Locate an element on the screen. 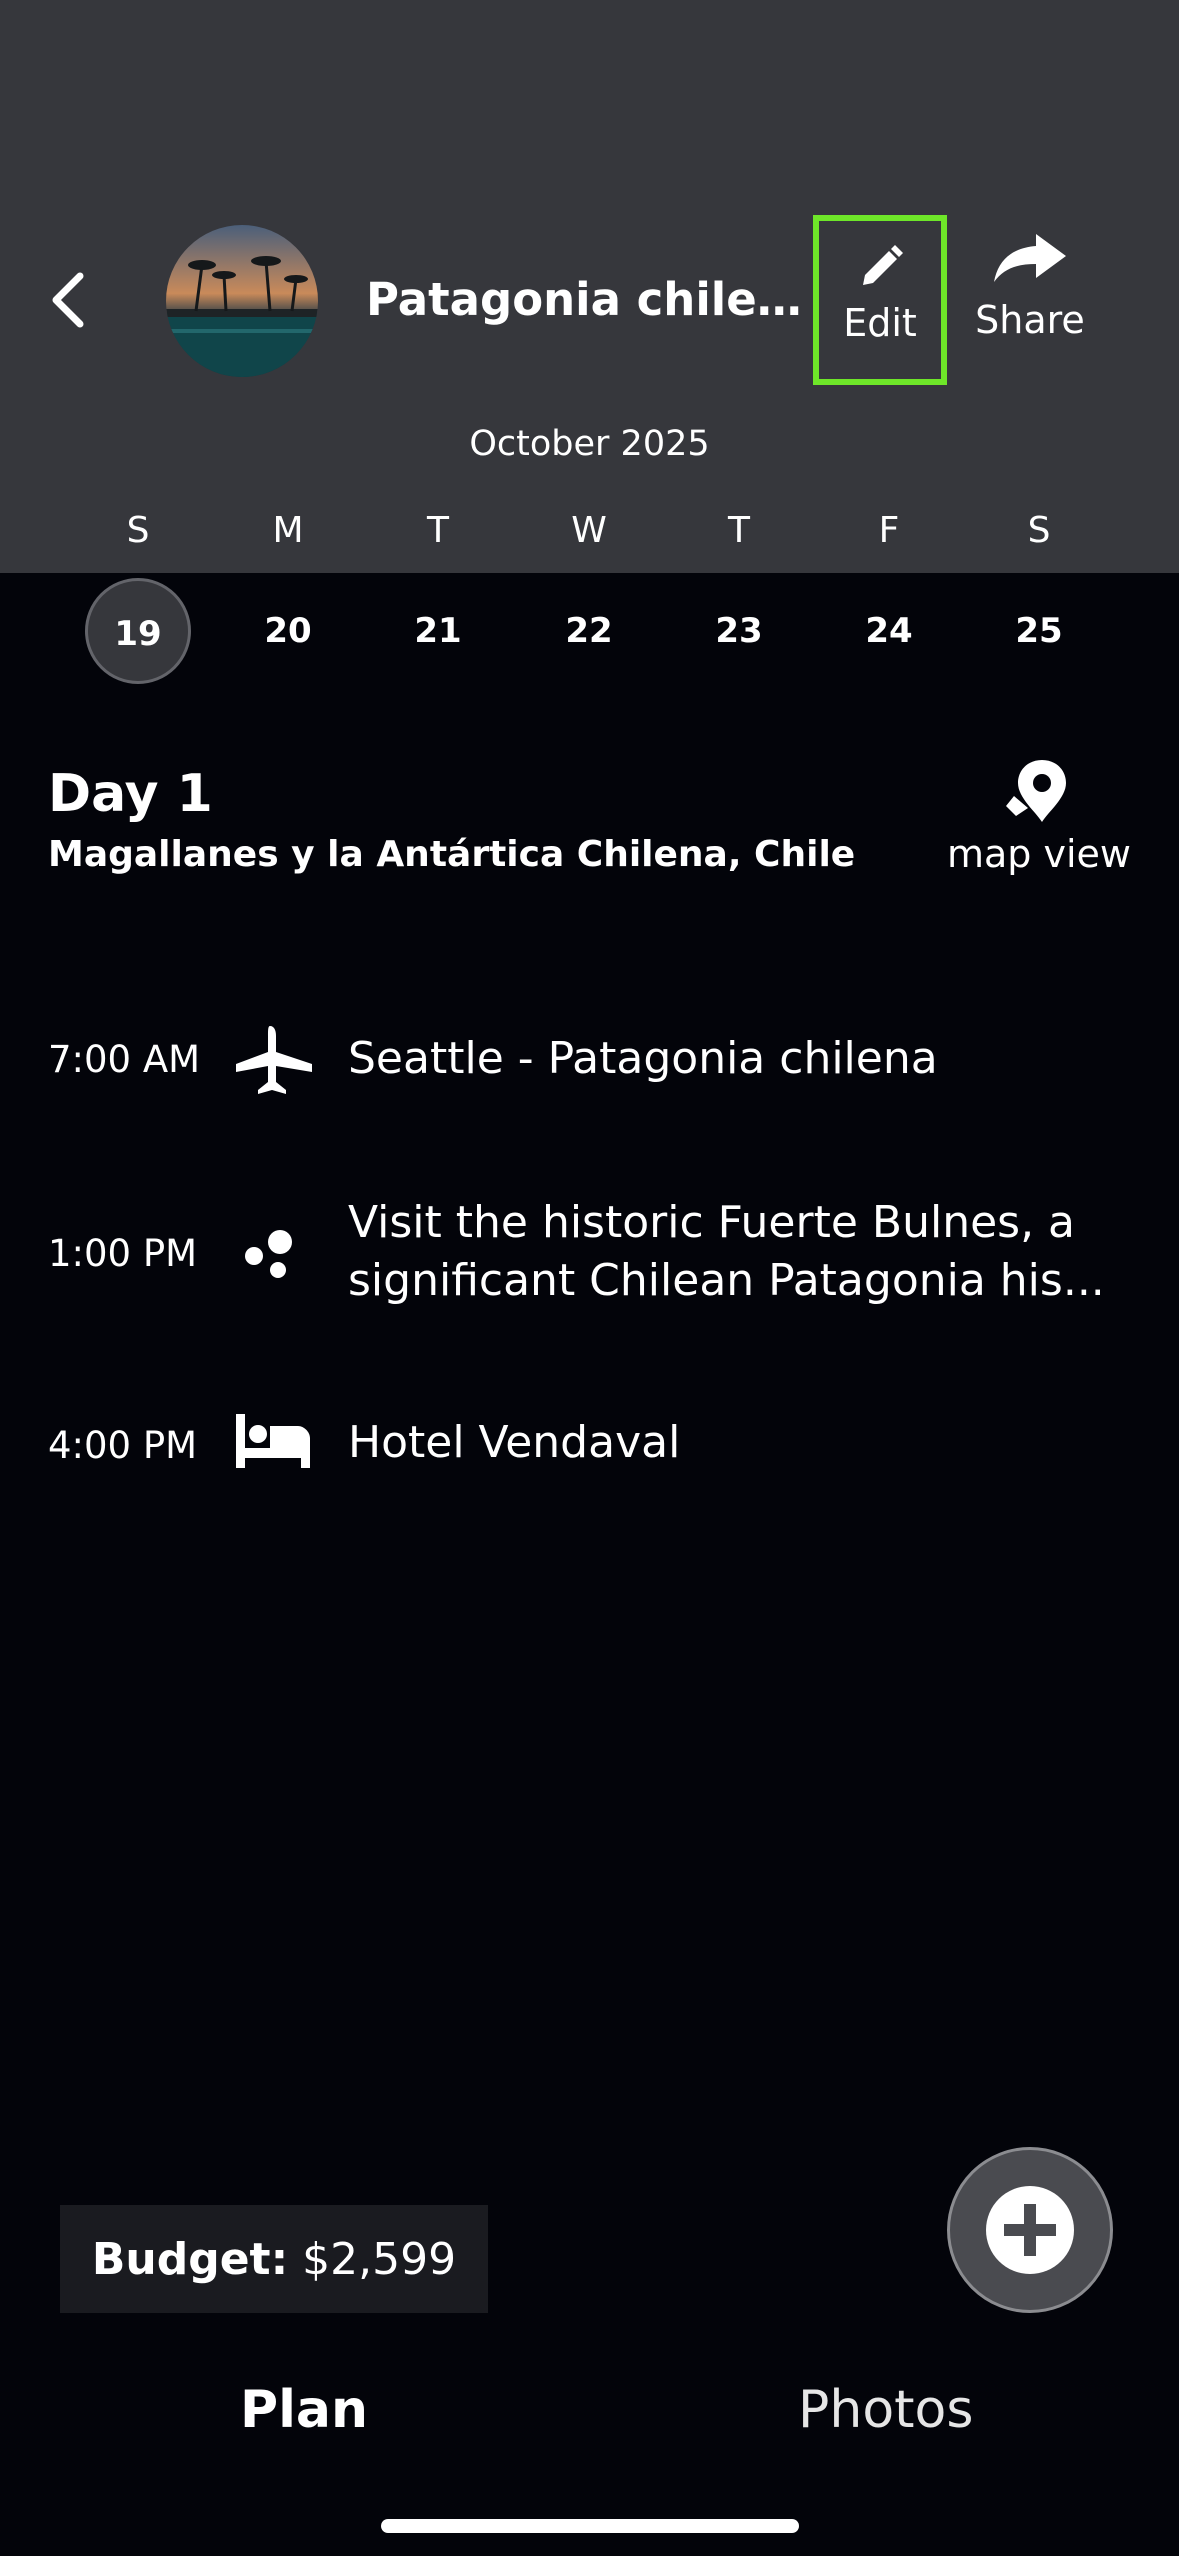 The height and width of the screenshot is (2556, 1179). map-view-button: map view is located at coordinates (1039, 821).